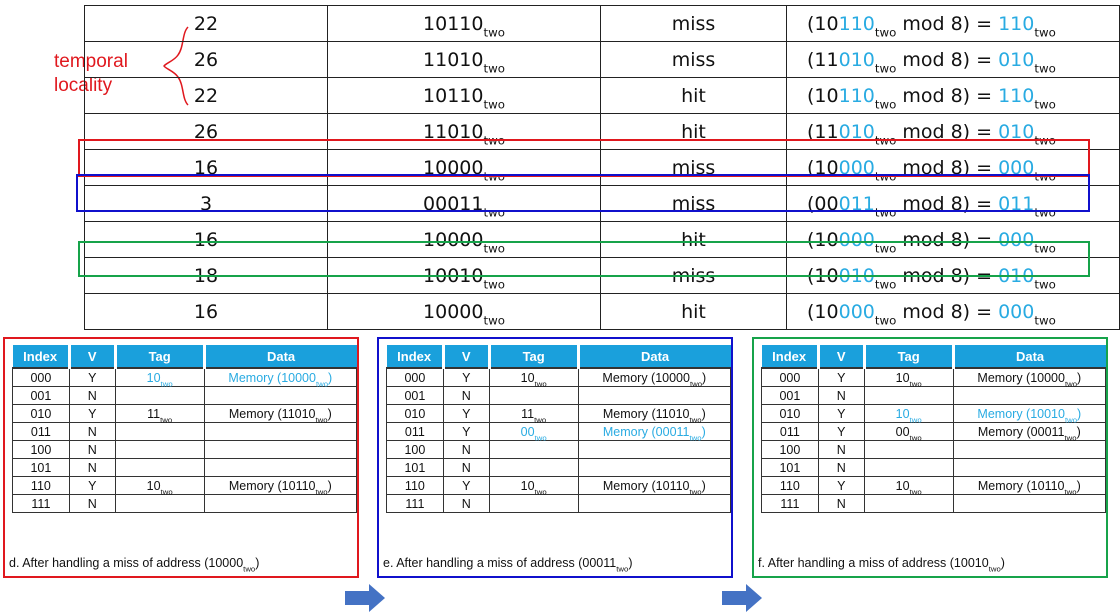  I want to click on index-cell: 111, so click(415, 503).